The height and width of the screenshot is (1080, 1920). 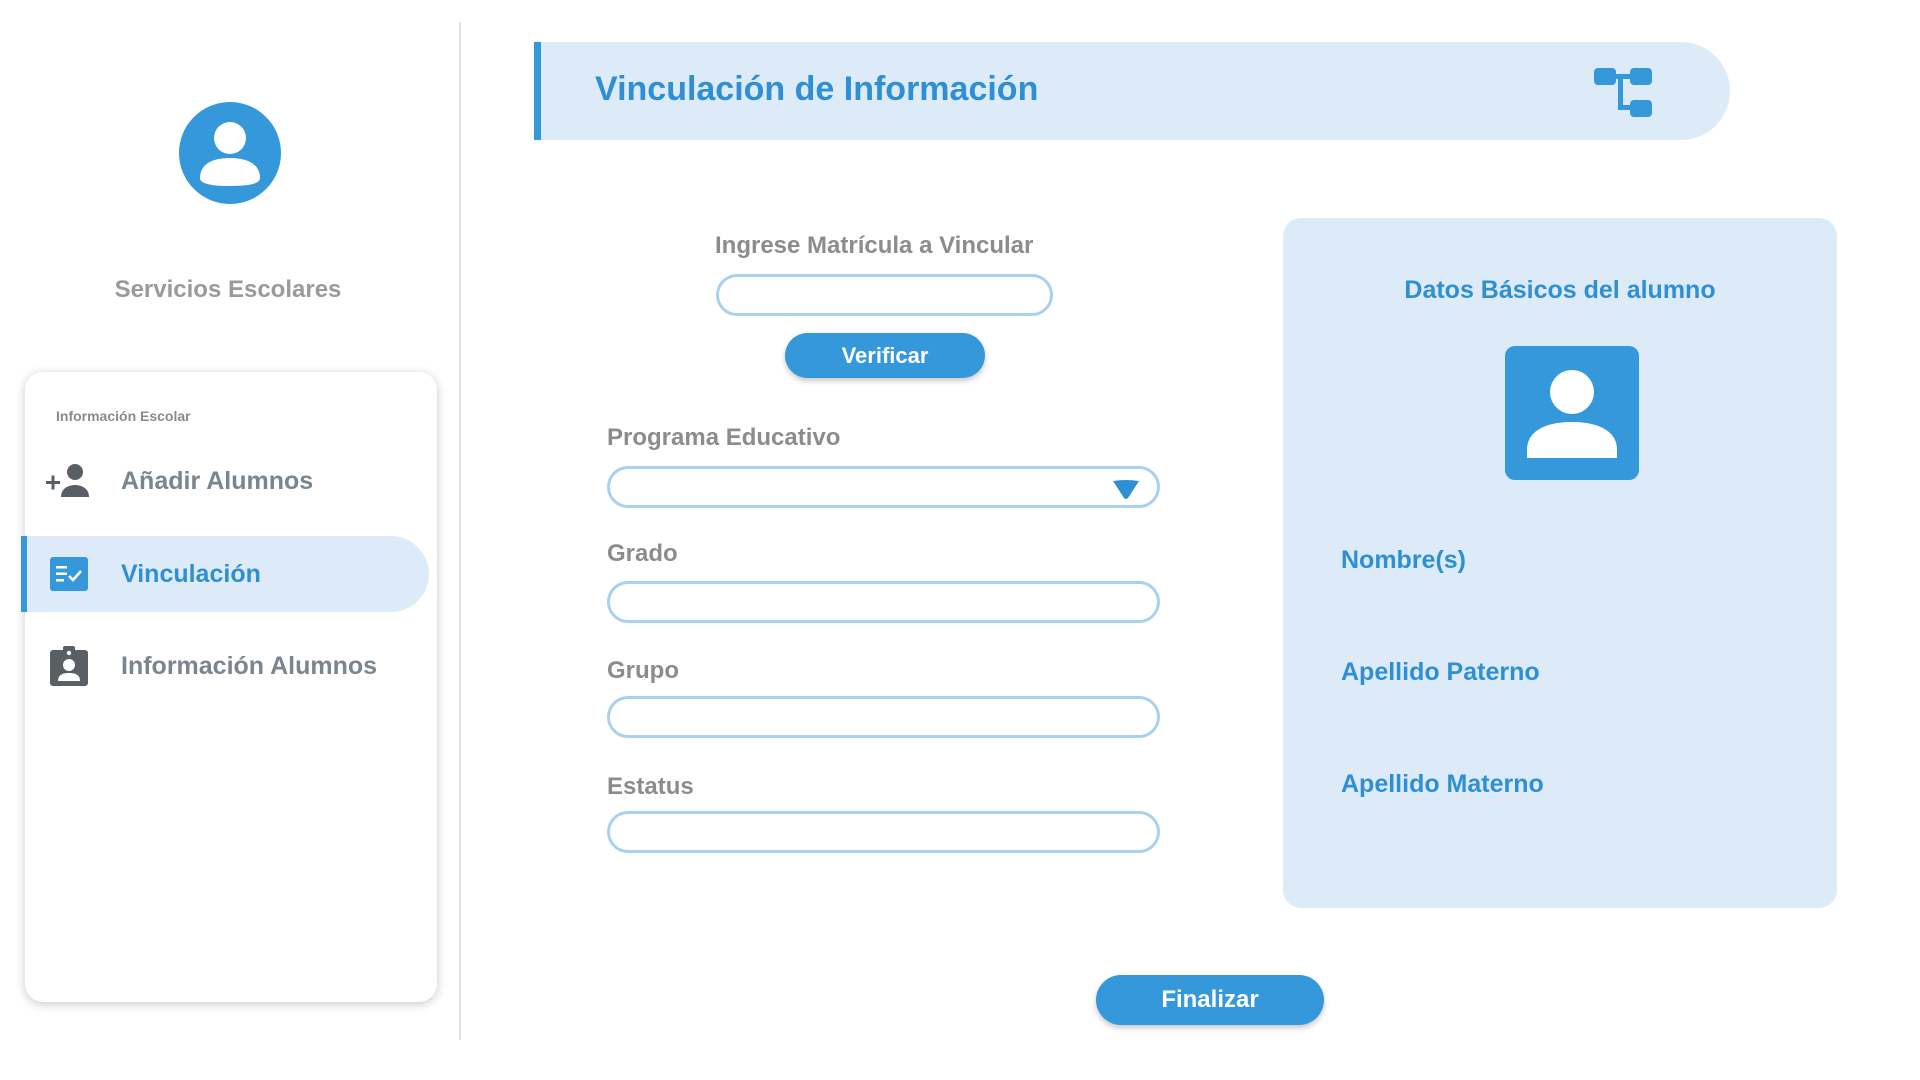 What do you see at coordinates (69, 481) in the screenshot?
I see `add-person-icon` at bounding box center [69, 481].